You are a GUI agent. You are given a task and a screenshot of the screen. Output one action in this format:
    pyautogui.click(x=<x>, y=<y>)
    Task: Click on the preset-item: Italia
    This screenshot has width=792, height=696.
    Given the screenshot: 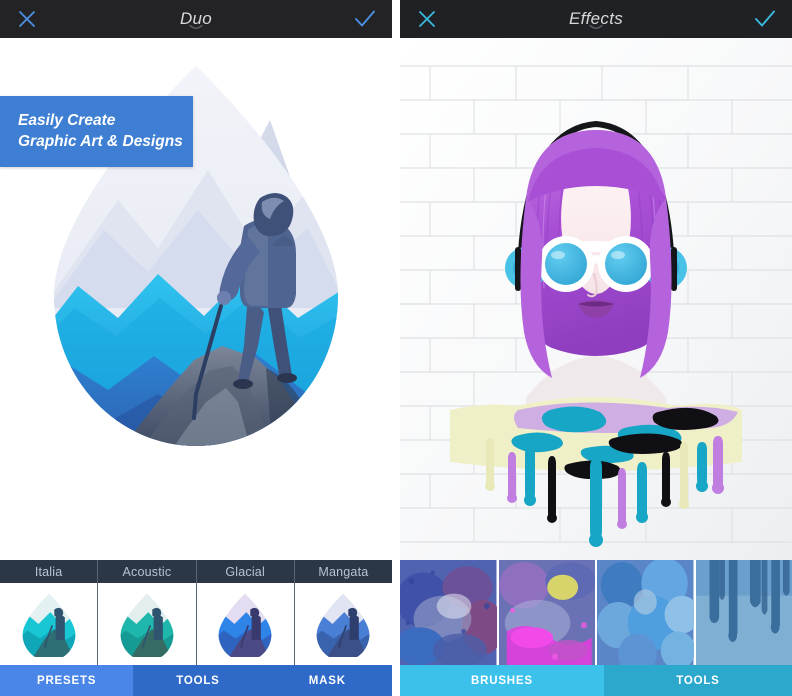 What is the action you would take?
    pyautogui.click(x=49, y=612)
    